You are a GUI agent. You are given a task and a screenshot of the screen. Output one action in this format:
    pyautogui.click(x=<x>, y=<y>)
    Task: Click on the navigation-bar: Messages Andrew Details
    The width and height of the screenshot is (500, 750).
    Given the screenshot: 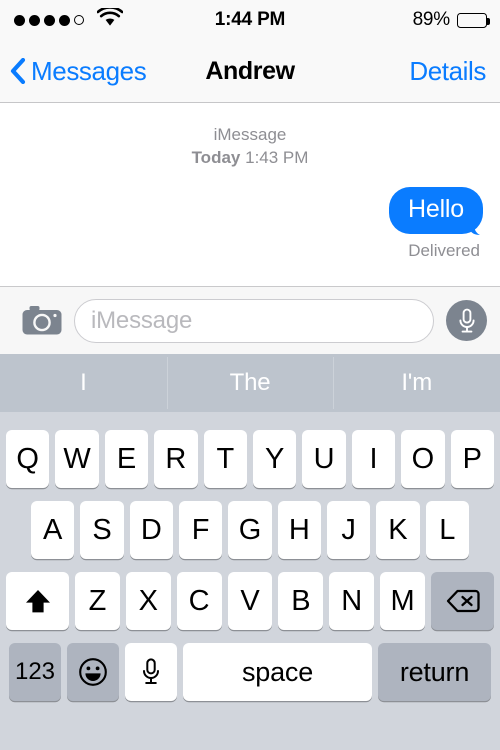 What is the action you would take?
    pyautogui.click(x=250, y=71)
    